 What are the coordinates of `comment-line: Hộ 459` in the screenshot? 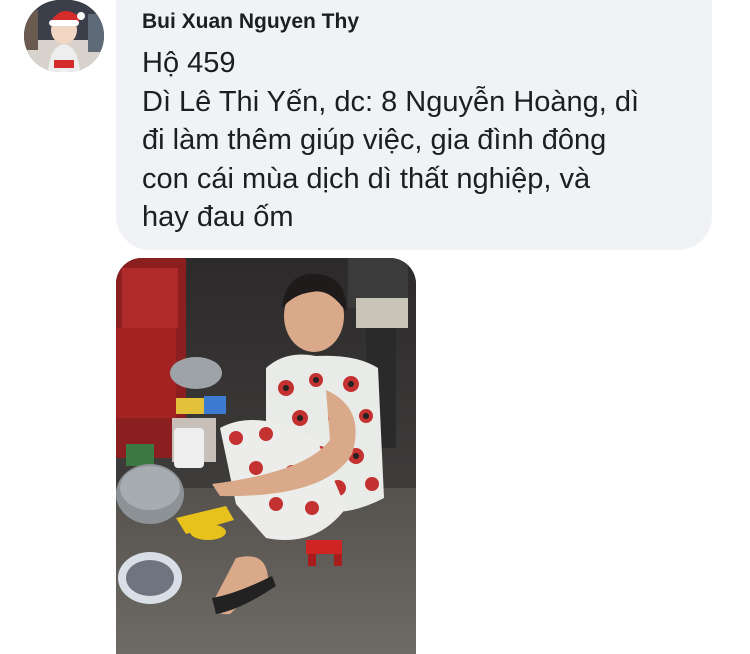 It's located at (189, 63).